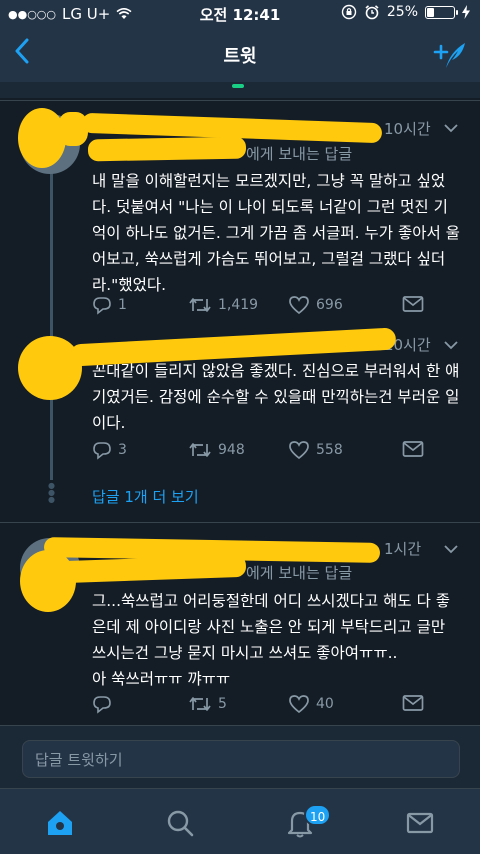 This screenshot has width=480, height=854. I want to click on like-count: 696, so click(329, 305).